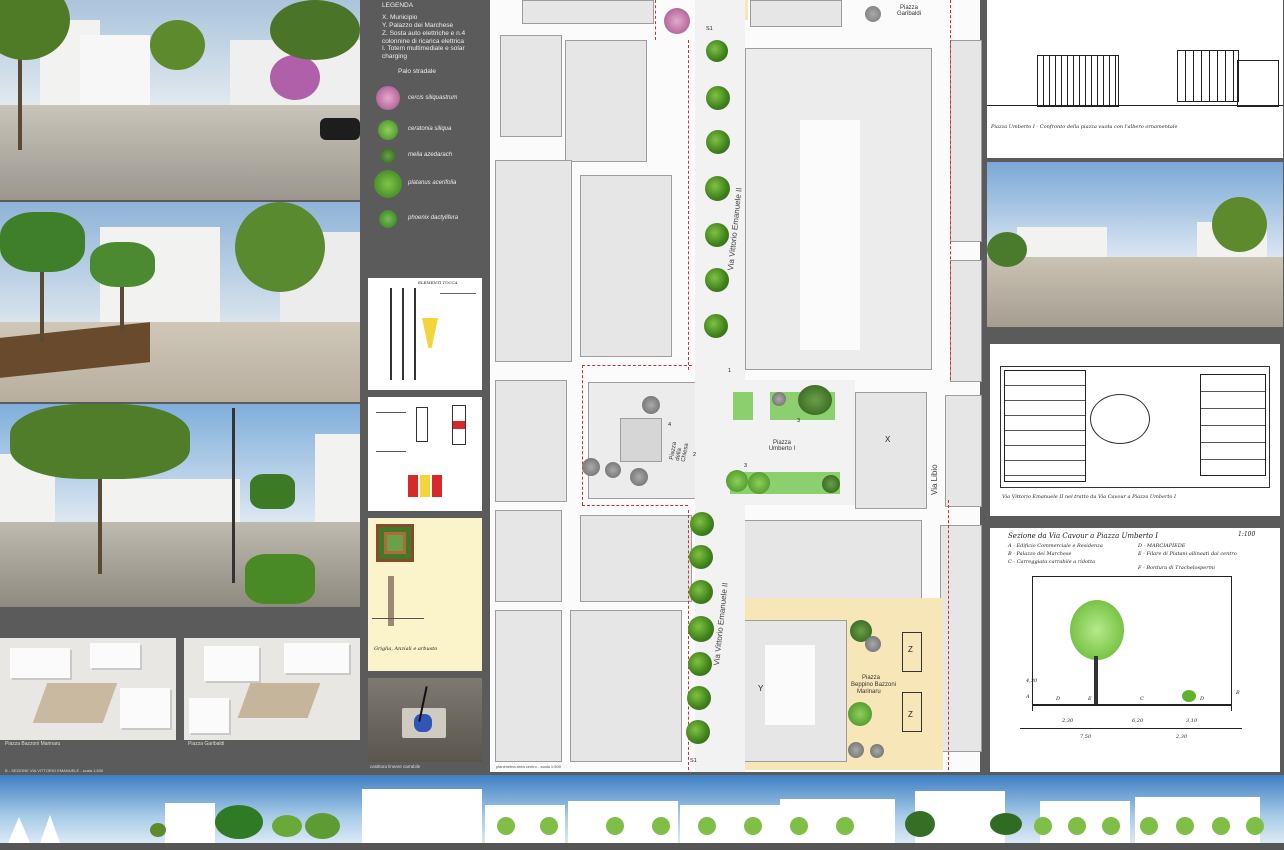 The width and height of the screenshot is (1284, 850). I want to click on dim-4: 3,10, so click(1192, 721).